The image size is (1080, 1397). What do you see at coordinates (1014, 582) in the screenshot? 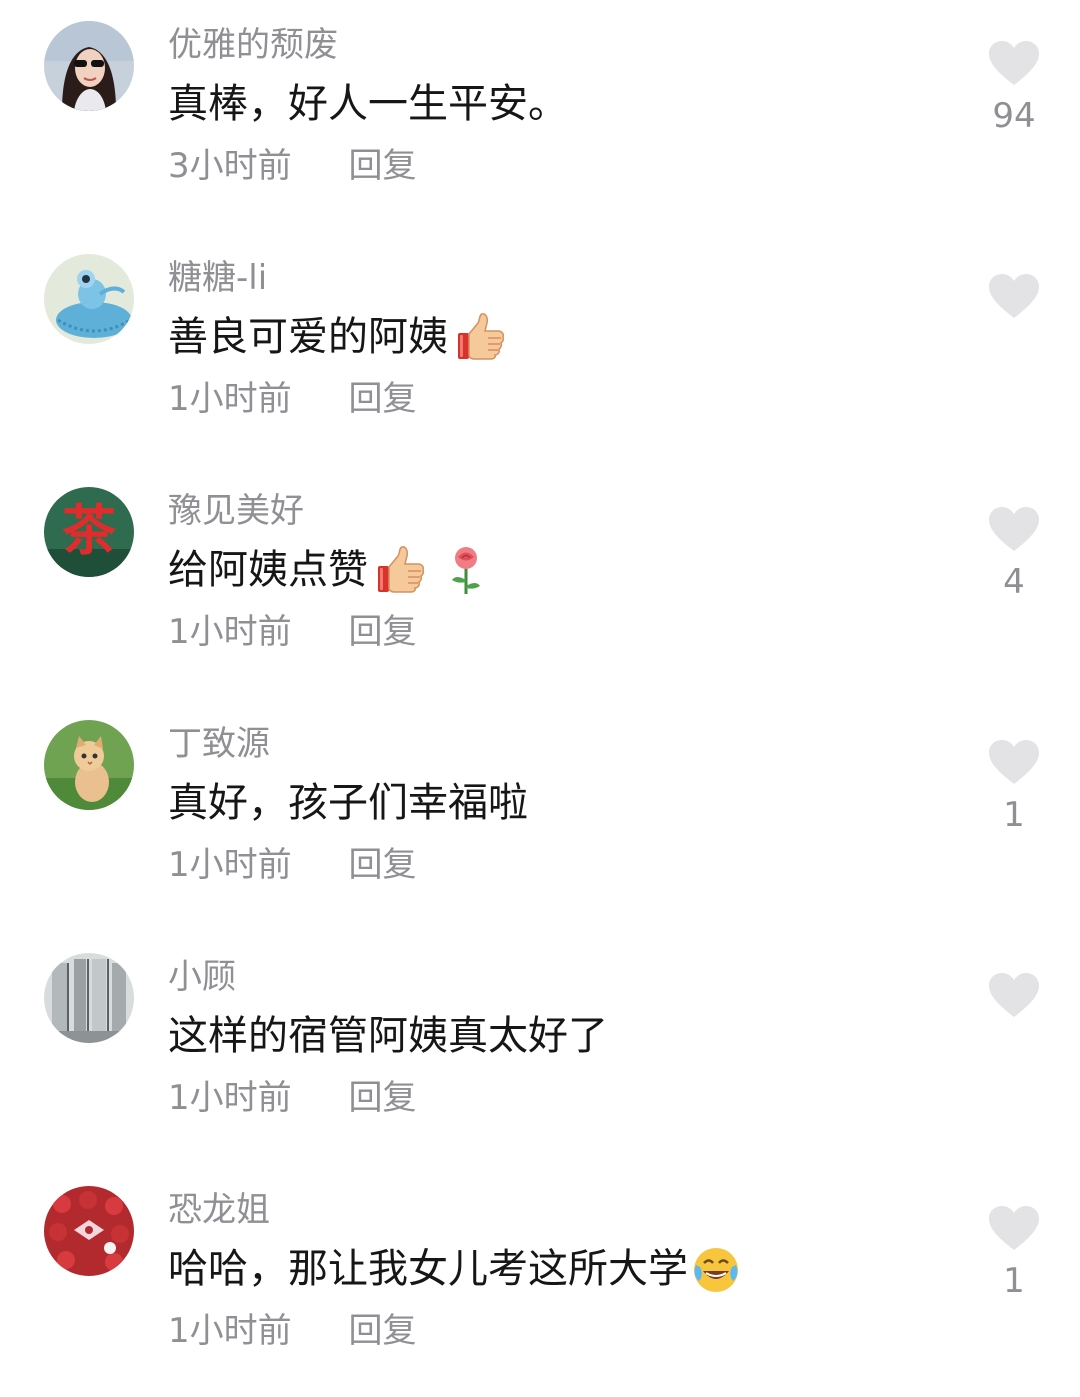
I see `like-count: 4` at bounding box center [1014, 582].